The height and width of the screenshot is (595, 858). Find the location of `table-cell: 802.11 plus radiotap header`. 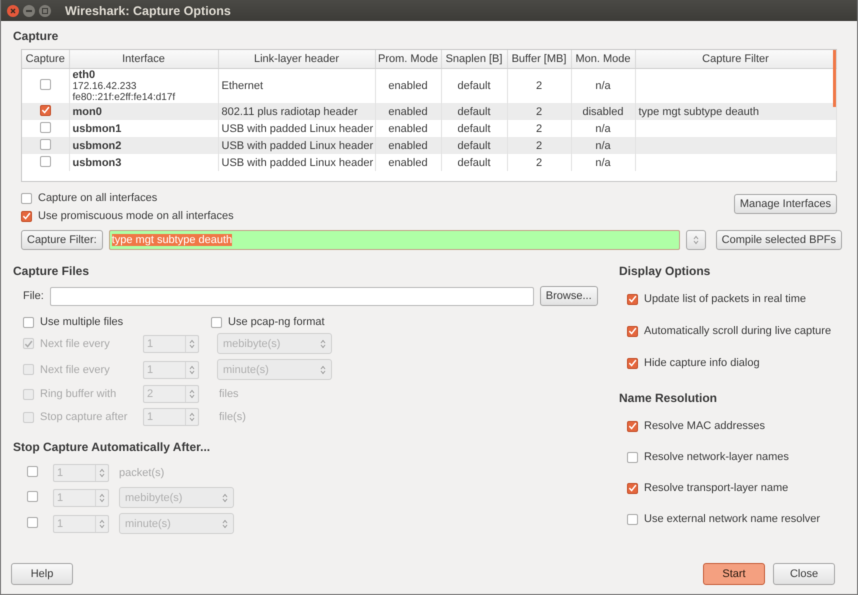

table-cell: 802.11 plus radiotap header is located at coordinates (290, 112).